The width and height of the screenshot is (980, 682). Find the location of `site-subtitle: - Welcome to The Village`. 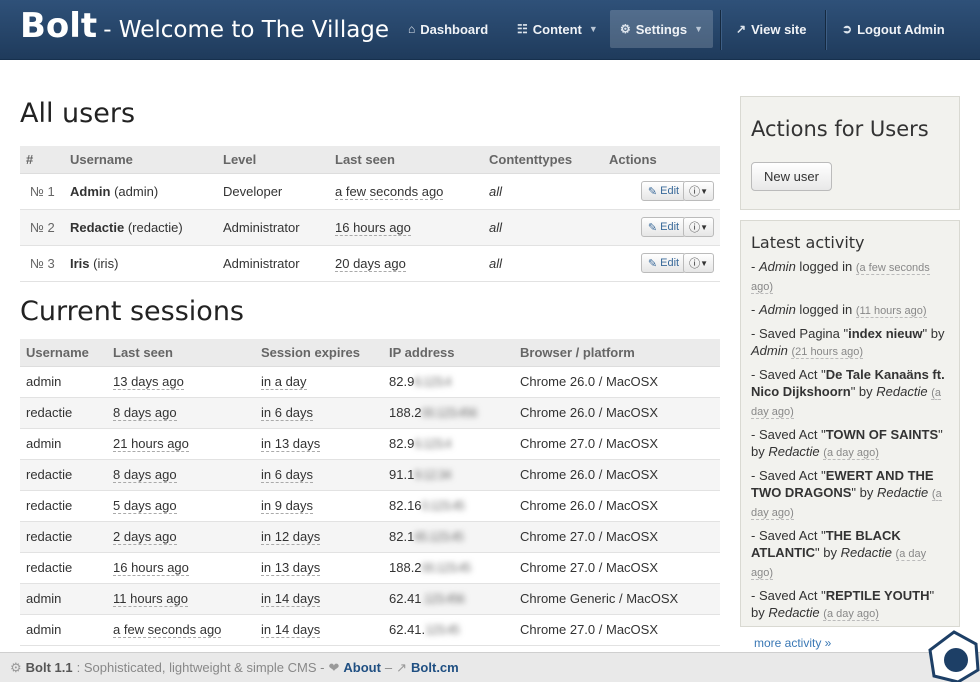

site-subtitle: - Welcome to The Village is located at coordinates (246, 30).